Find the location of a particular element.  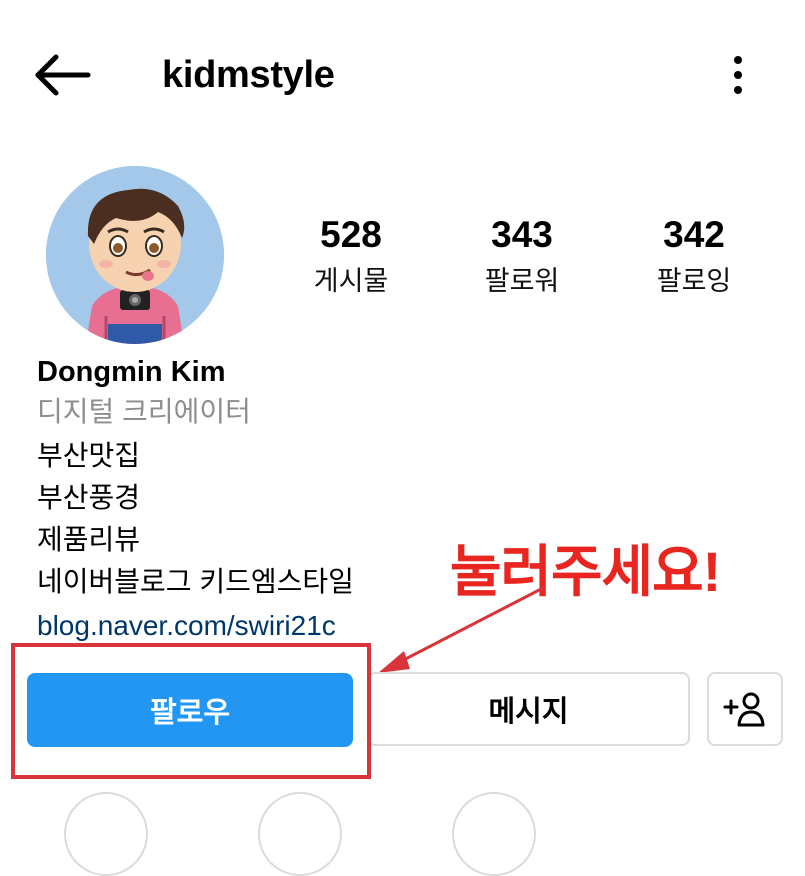

back-button is located at coordinates (62, 75).